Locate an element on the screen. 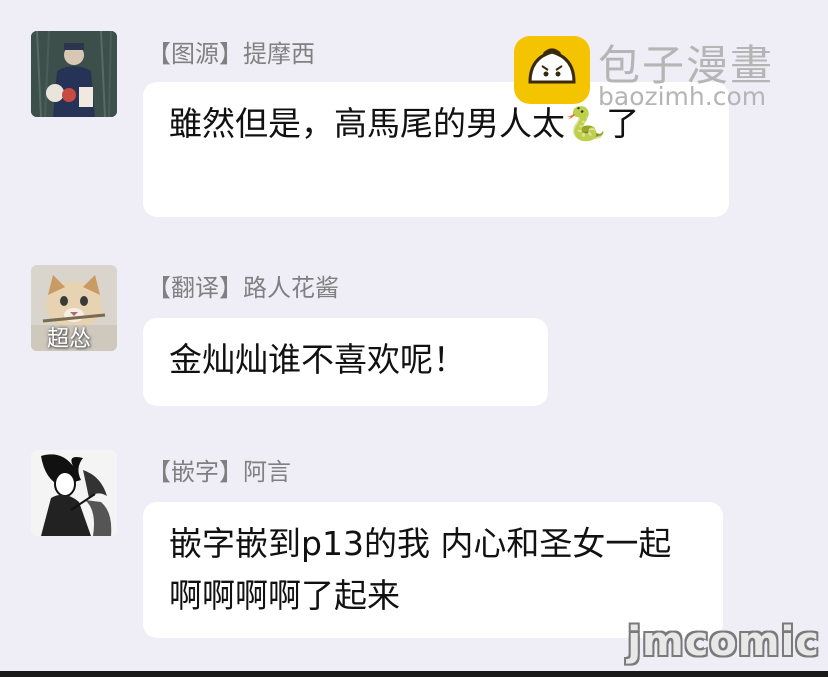 The height and width of the screenshot is (677, 828). watermark-domain: baozimh.com is located at coordinates (682, 96).